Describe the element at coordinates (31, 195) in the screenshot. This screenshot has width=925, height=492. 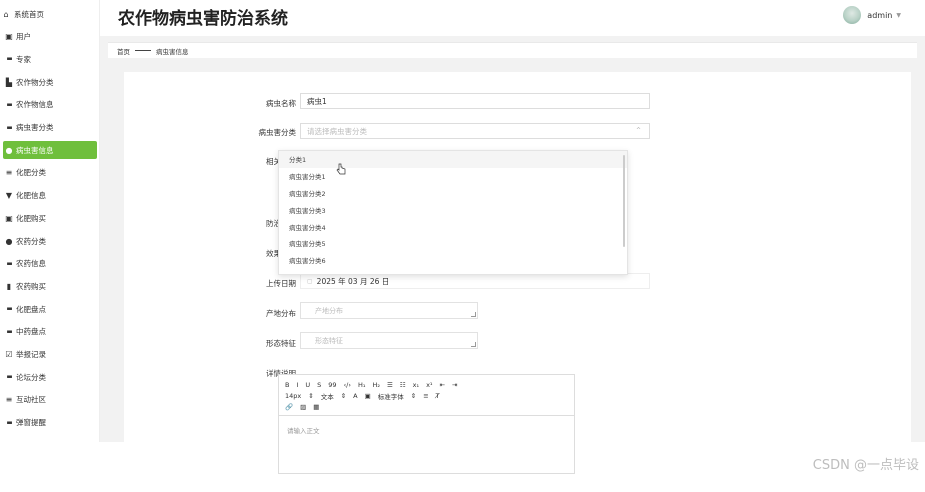
I see `sidebar-item-label: 化肥信息` at that location.